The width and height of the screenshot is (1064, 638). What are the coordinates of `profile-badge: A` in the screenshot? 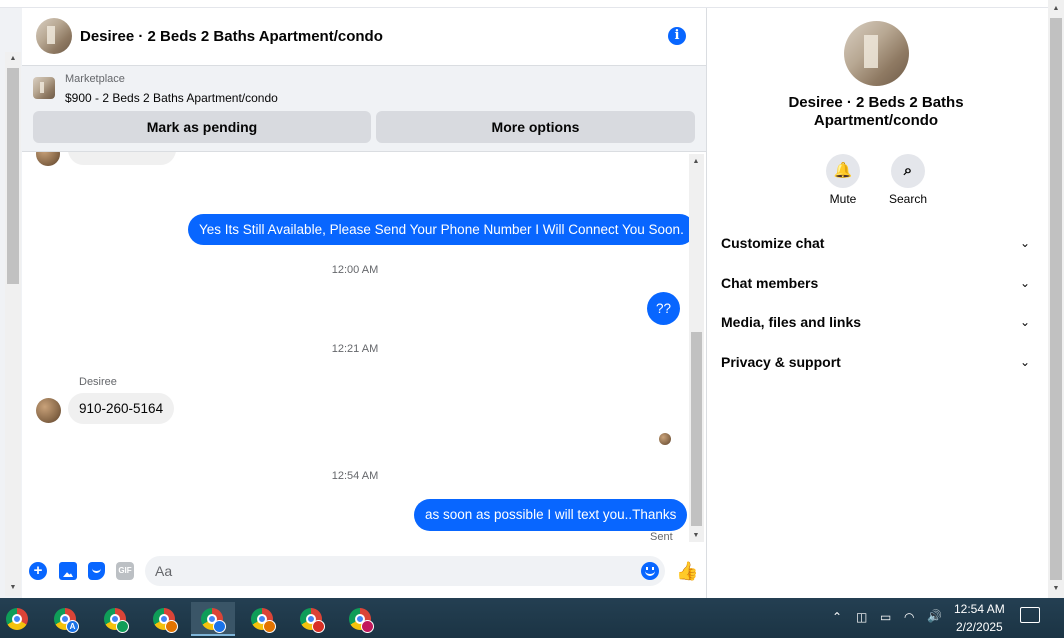 It's located at (72, 626).